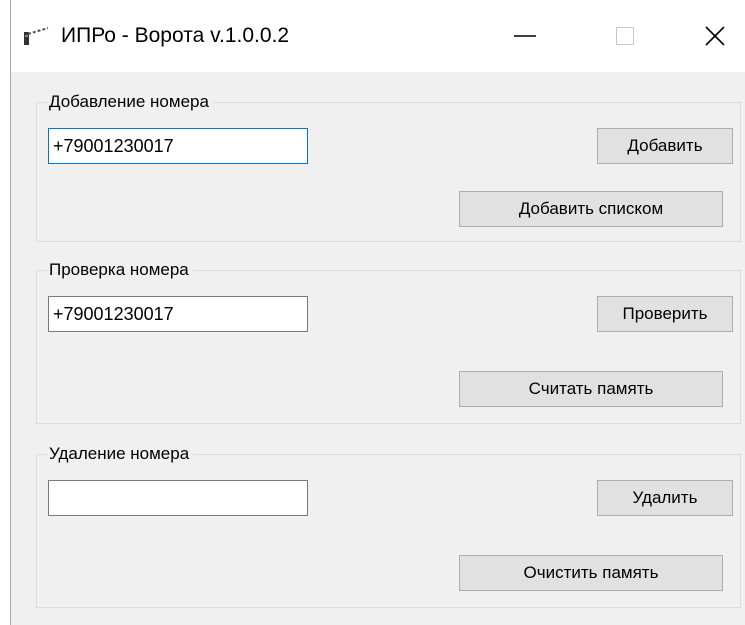 This screenshot has width=745, height=625. What do you see at coordinates (591, 389) in the screenshot?
I see `read-memory-button: Считать память` at bounding box center [591, 389].